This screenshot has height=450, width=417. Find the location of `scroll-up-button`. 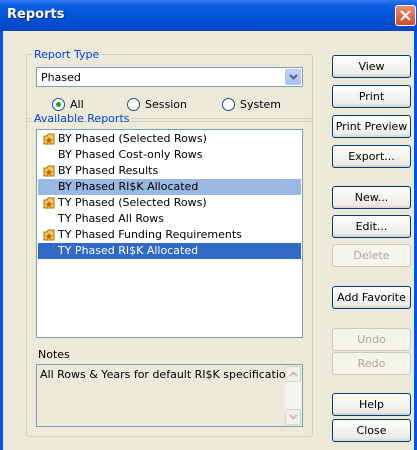

scroll-up-button is located at coordinates (293, 374).